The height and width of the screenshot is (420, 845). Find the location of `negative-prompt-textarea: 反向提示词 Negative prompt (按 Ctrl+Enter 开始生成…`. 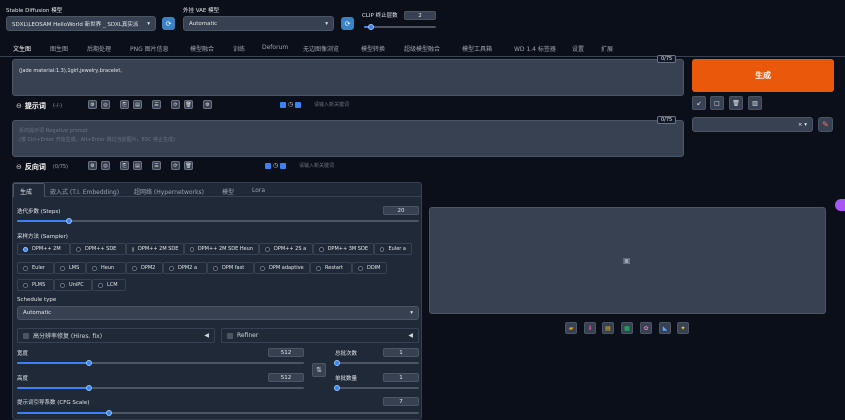

negative-prompt-textarea: 反向提示词 Negative prompt (按 Ctrl+Enter 开始生成… is located at coordinates (348, 138).